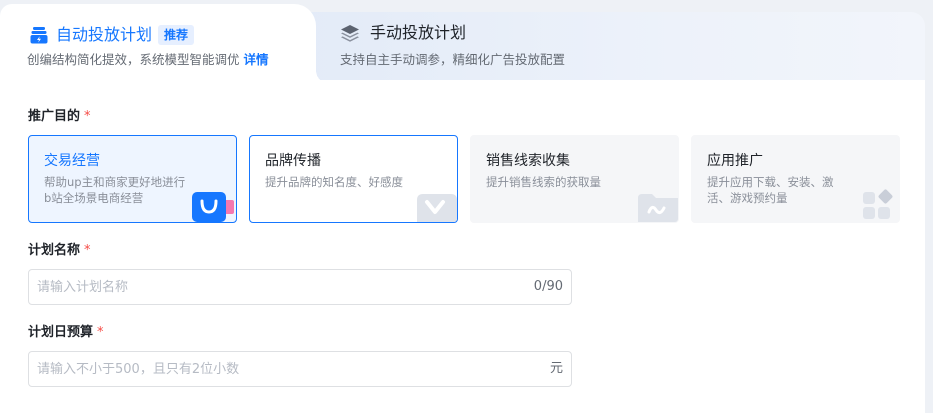 The height and width of the screenshot is (413, 933). What do you see at coordinates (54, 116) in the screenshot?
I see `goal-label-text: 推广目的` at bounding box center [54, 116].